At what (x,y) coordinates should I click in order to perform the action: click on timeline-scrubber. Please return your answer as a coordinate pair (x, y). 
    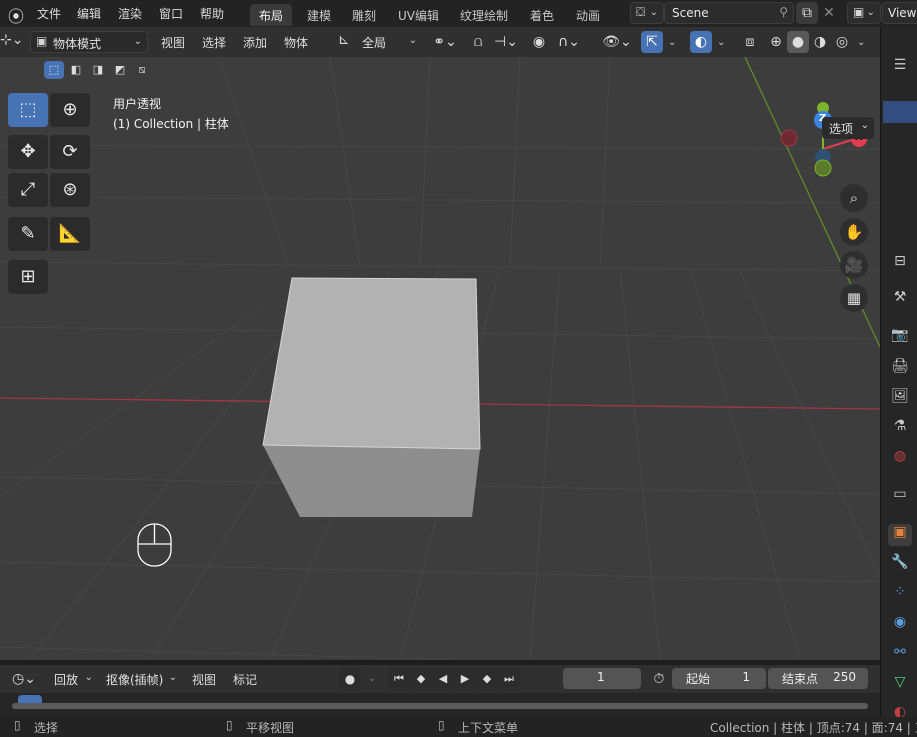
    Looking at the image, I should click on (440, 705).